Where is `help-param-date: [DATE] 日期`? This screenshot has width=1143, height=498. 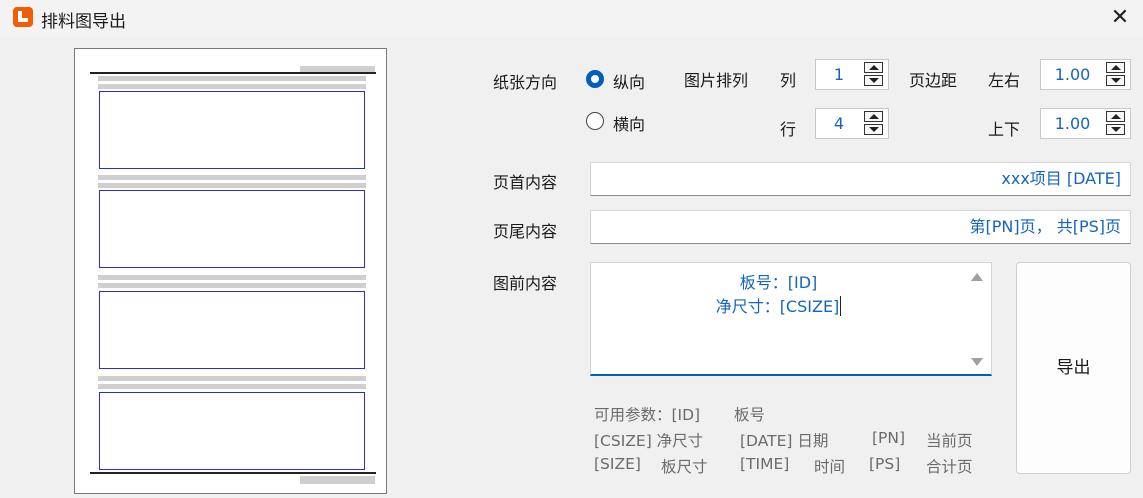 help-param-date: [DATE] 日期 is located at coordinates (784, 441).